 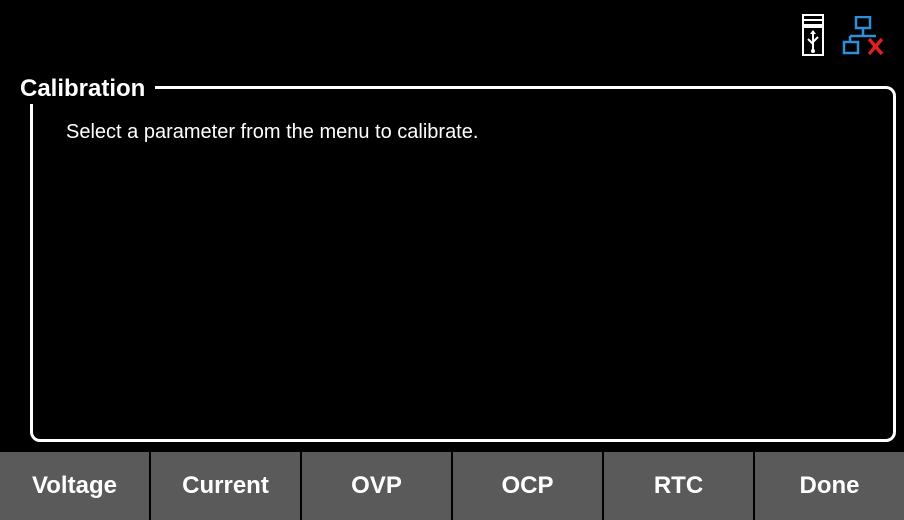 I want to click on panel-title: Calibration, so click(x=86, y=89).